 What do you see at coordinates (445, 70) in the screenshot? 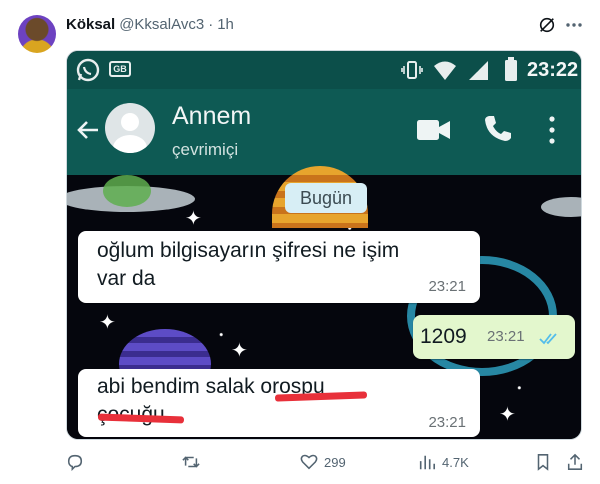
I see `wifi-icon` at bounding box center [445, 70].